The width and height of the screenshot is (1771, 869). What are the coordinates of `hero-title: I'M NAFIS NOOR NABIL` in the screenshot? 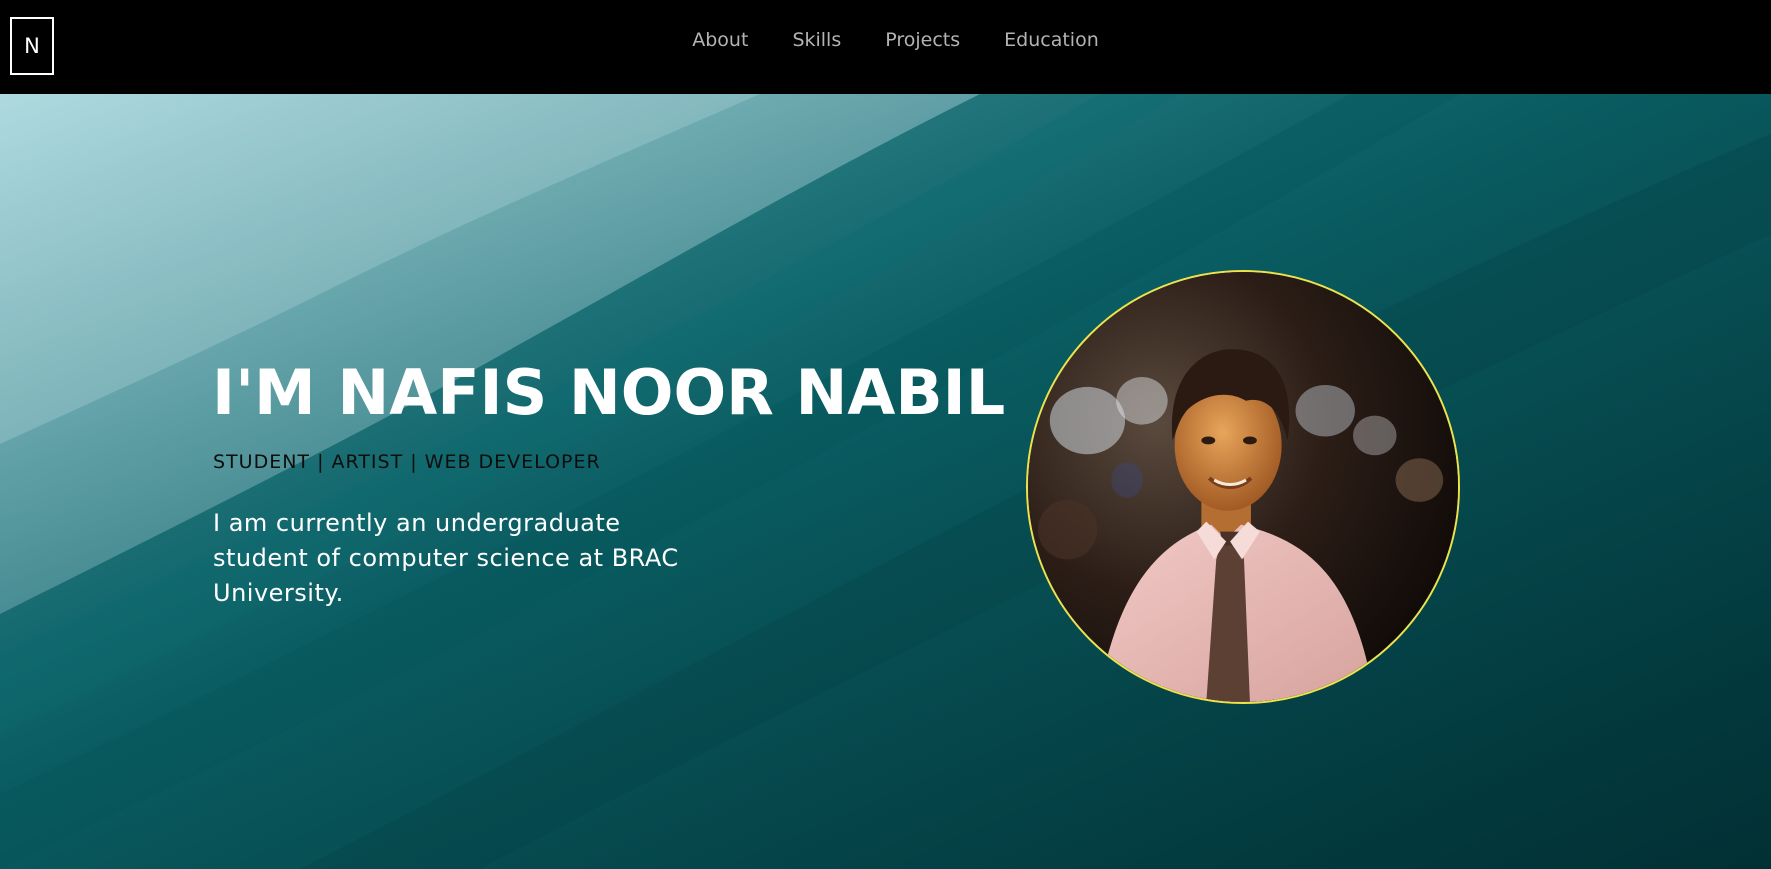 It's located at (609, 392).